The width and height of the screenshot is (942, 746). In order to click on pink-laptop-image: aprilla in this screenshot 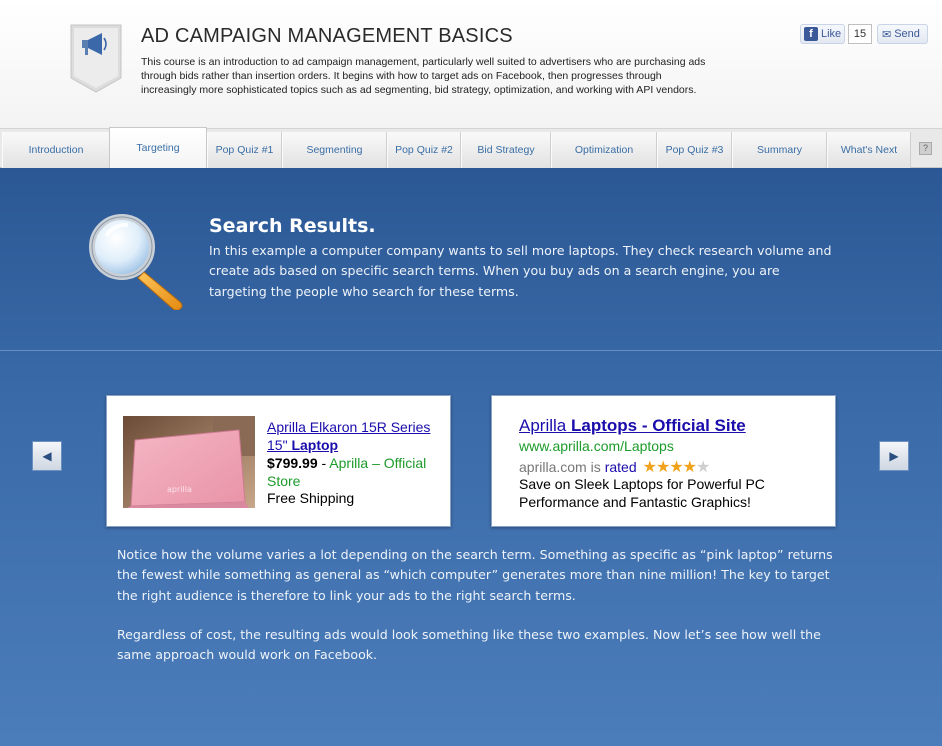, I will do `click(189, 462)`.